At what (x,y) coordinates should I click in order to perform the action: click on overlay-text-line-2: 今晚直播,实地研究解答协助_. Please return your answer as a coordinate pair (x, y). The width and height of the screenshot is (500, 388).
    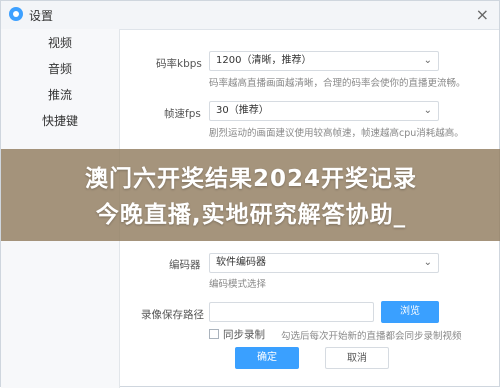
    Looking at the image, I should click on (251, 215).